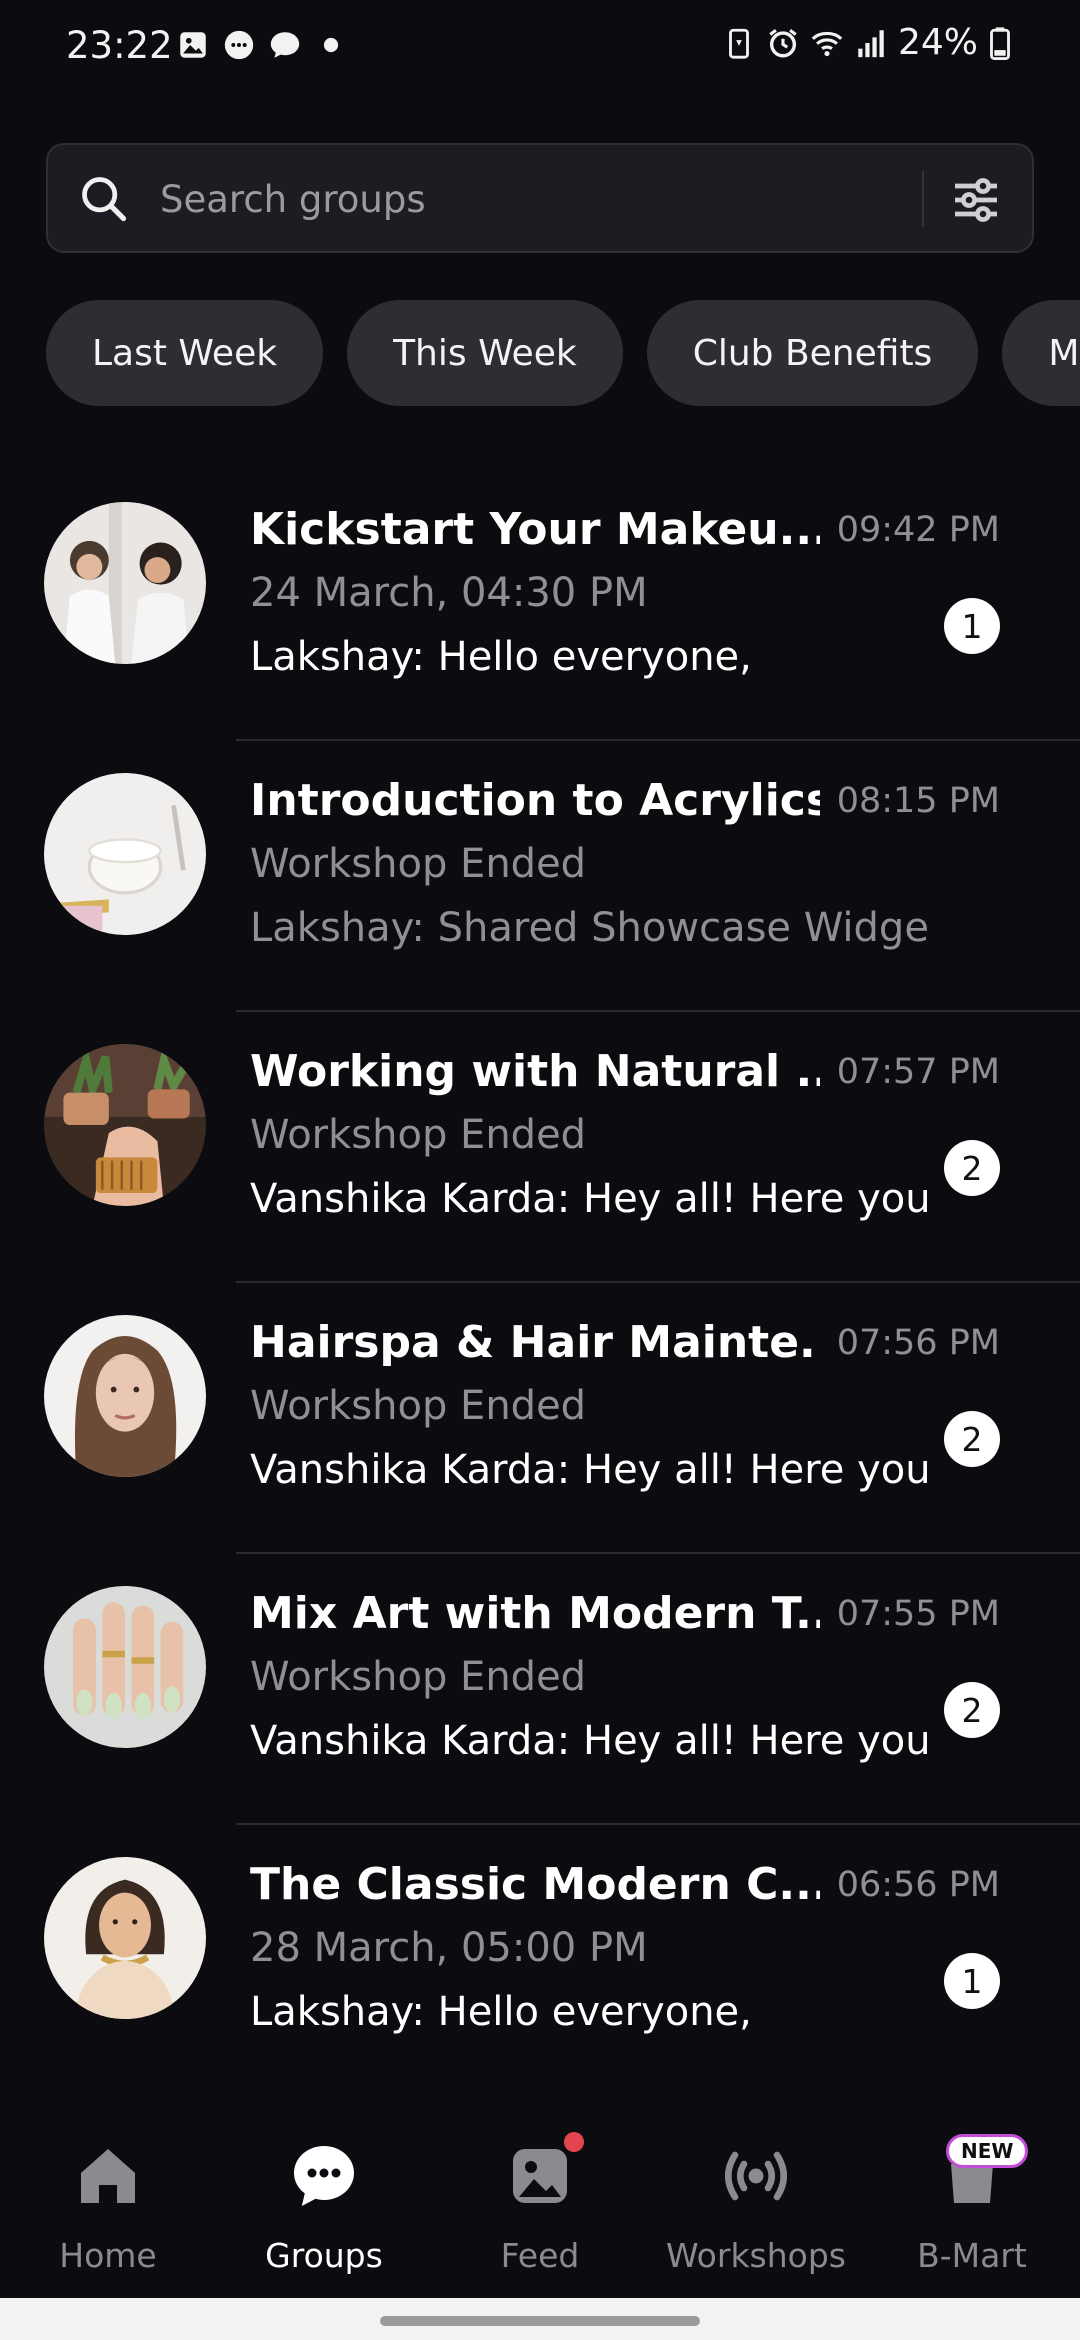 This screenshot has height=2340, width=1080. What do you see at coordinates (871, 43) in the screenshot?
I see `signal-icon` at bounding box center [871, 43].